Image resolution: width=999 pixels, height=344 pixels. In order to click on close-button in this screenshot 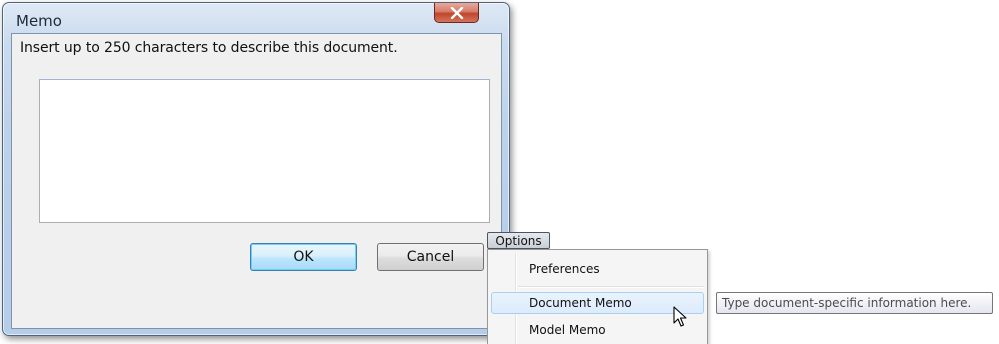, I will do `click(456, 13)`.